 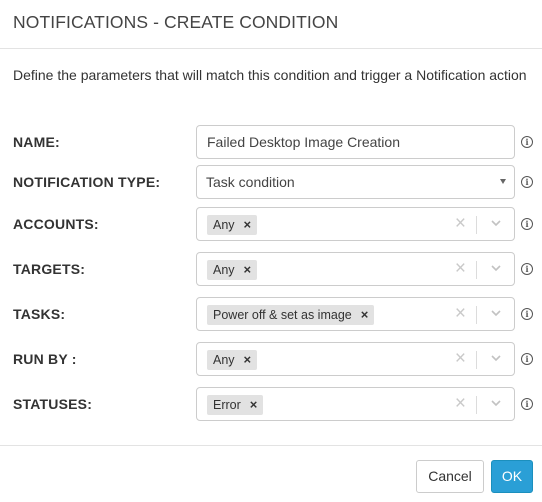 What do you see at coordinates (36, 142) in the screenshot?
I see `name-label: NAME:` at bounding box center [36, 142].